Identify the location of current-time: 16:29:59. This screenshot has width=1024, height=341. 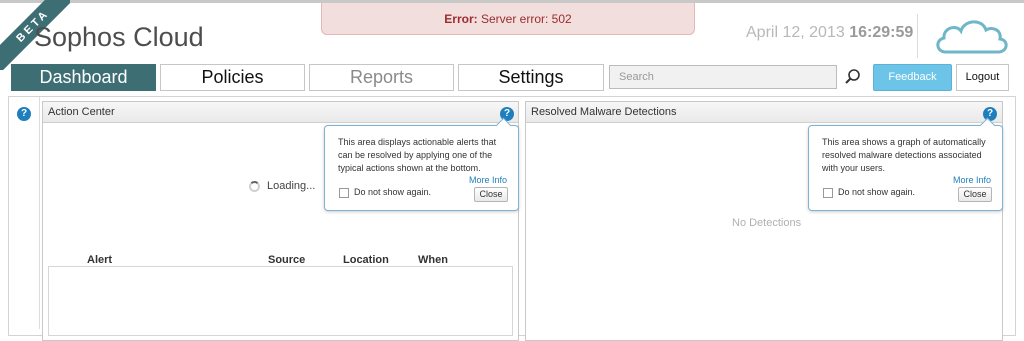
(881, 32).